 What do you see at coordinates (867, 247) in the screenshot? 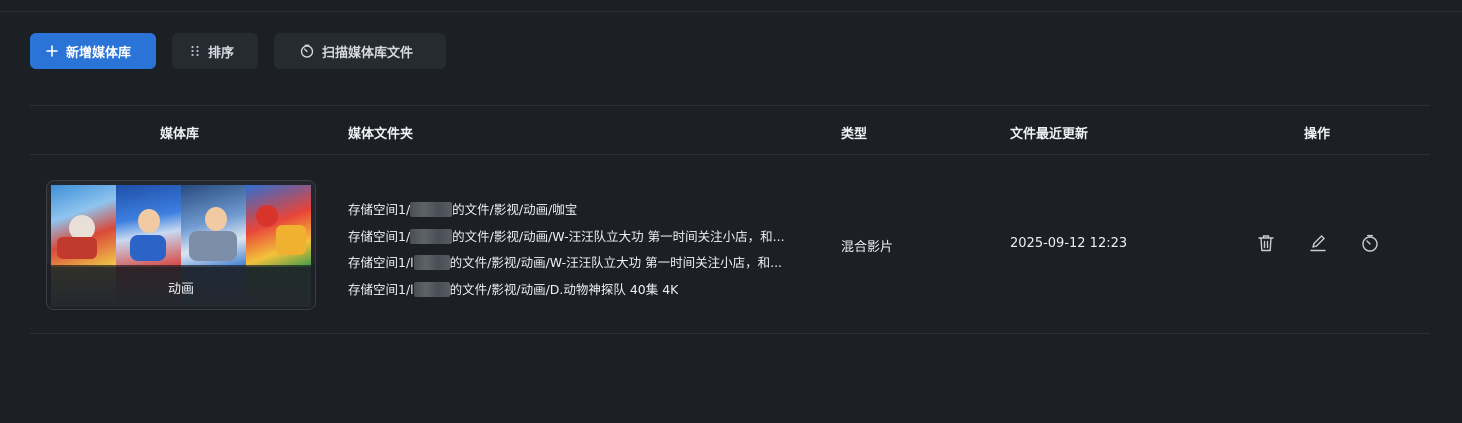
I see `library-type: 混合影片` at bounding box center [867, 247].